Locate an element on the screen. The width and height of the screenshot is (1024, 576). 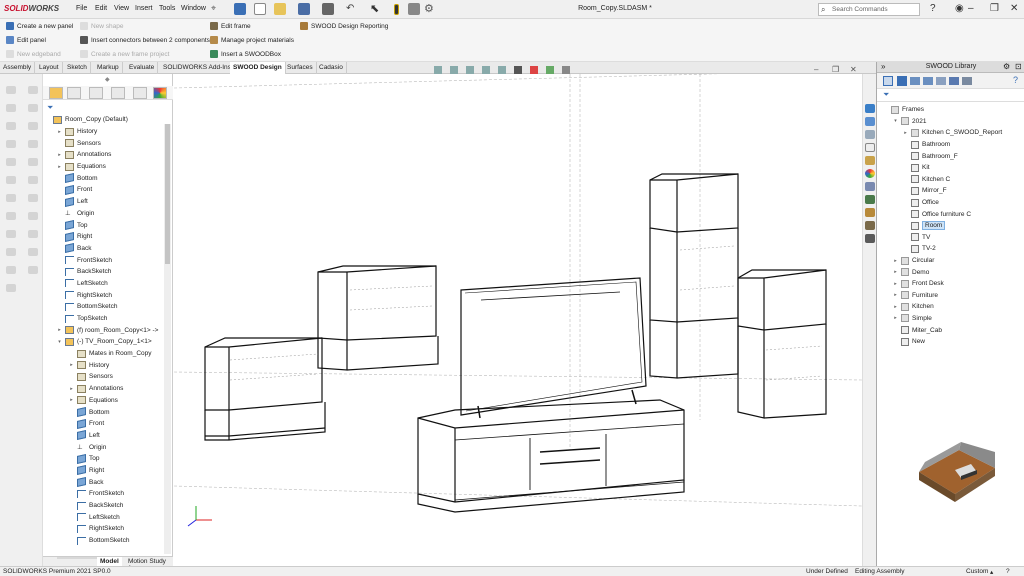
tree-scrollbar is located at coordinates (167, 339).